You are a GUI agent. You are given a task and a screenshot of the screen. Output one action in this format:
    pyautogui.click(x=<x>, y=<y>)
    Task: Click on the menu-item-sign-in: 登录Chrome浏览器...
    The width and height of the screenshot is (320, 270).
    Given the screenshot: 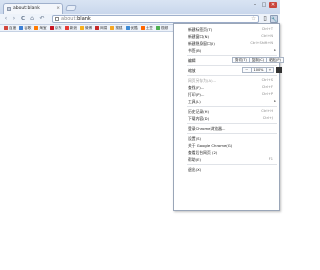 What is the action you would take?
    pyautogui.click(x=226, y=128)
    